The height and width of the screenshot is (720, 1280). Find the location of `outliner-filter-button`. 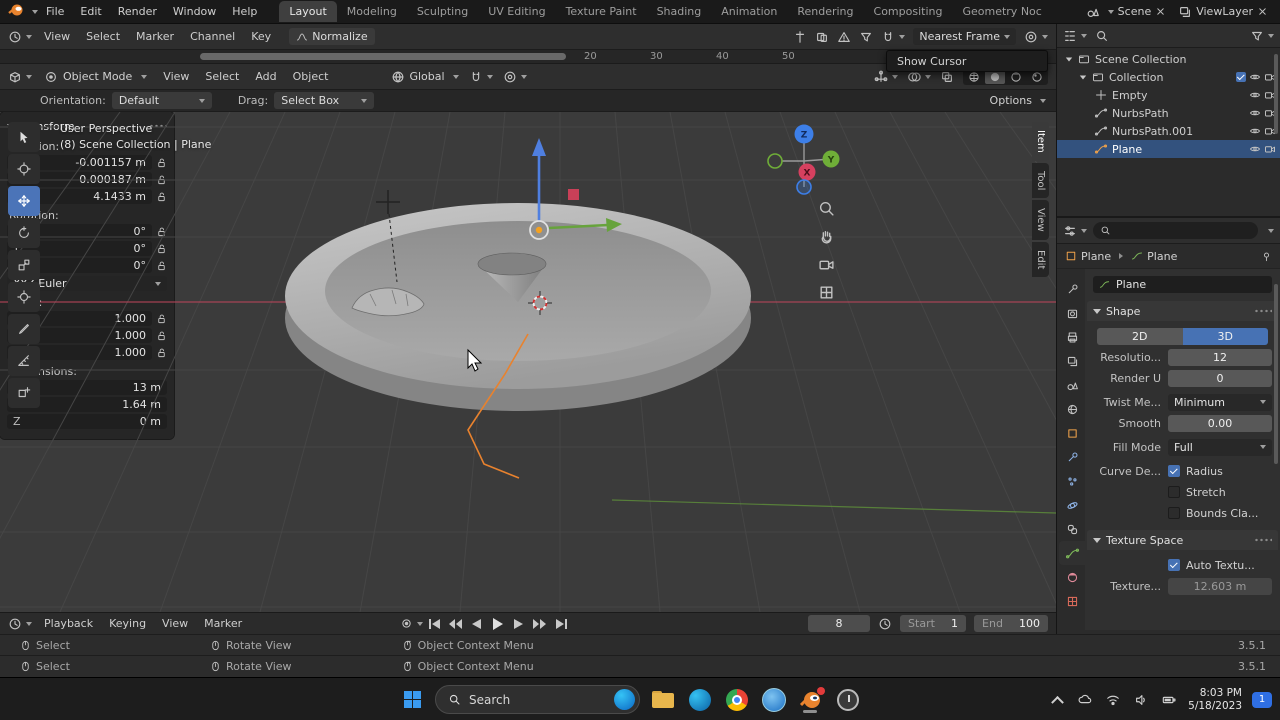

outliner-filter-button is located at coordinates (1262, 36).